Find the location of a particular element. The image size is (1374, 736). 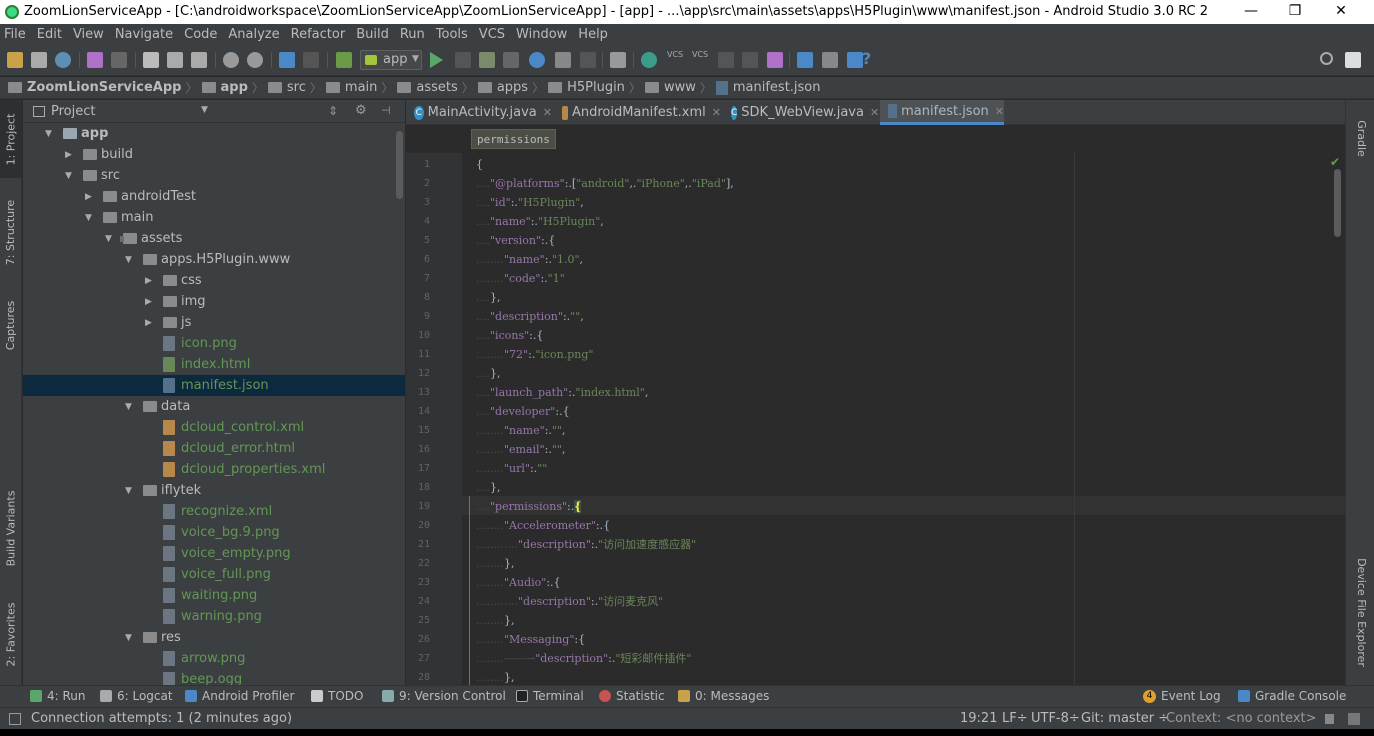

menu-window: Window is located at coordinates (541, 34).